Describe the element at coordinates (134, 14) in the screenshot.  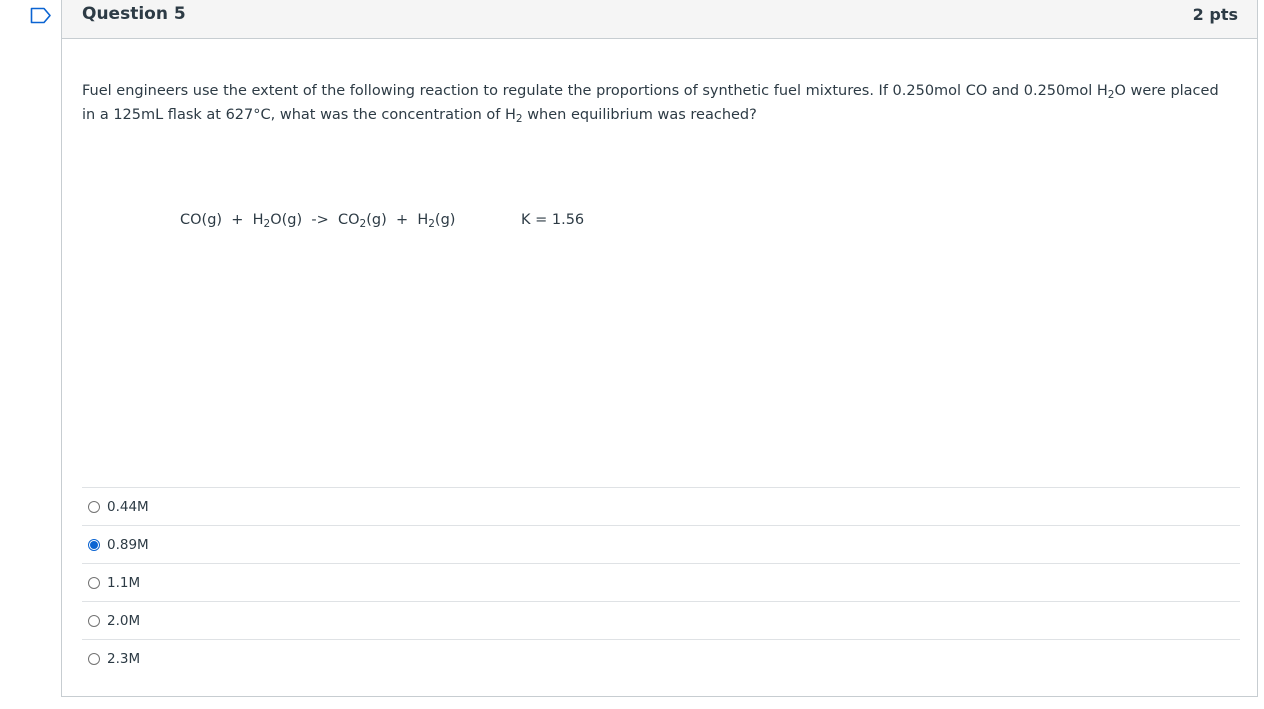
I see `question-title: Question 5` at that location.